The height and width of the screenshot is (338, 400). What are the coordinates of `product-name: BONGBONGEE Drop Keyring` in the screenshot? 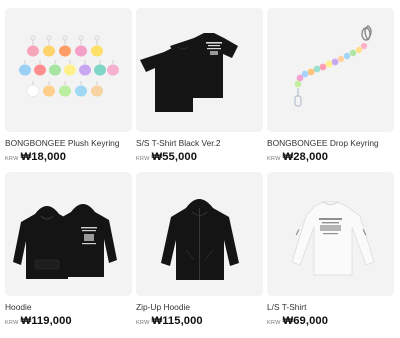 It's located at (330, 143).